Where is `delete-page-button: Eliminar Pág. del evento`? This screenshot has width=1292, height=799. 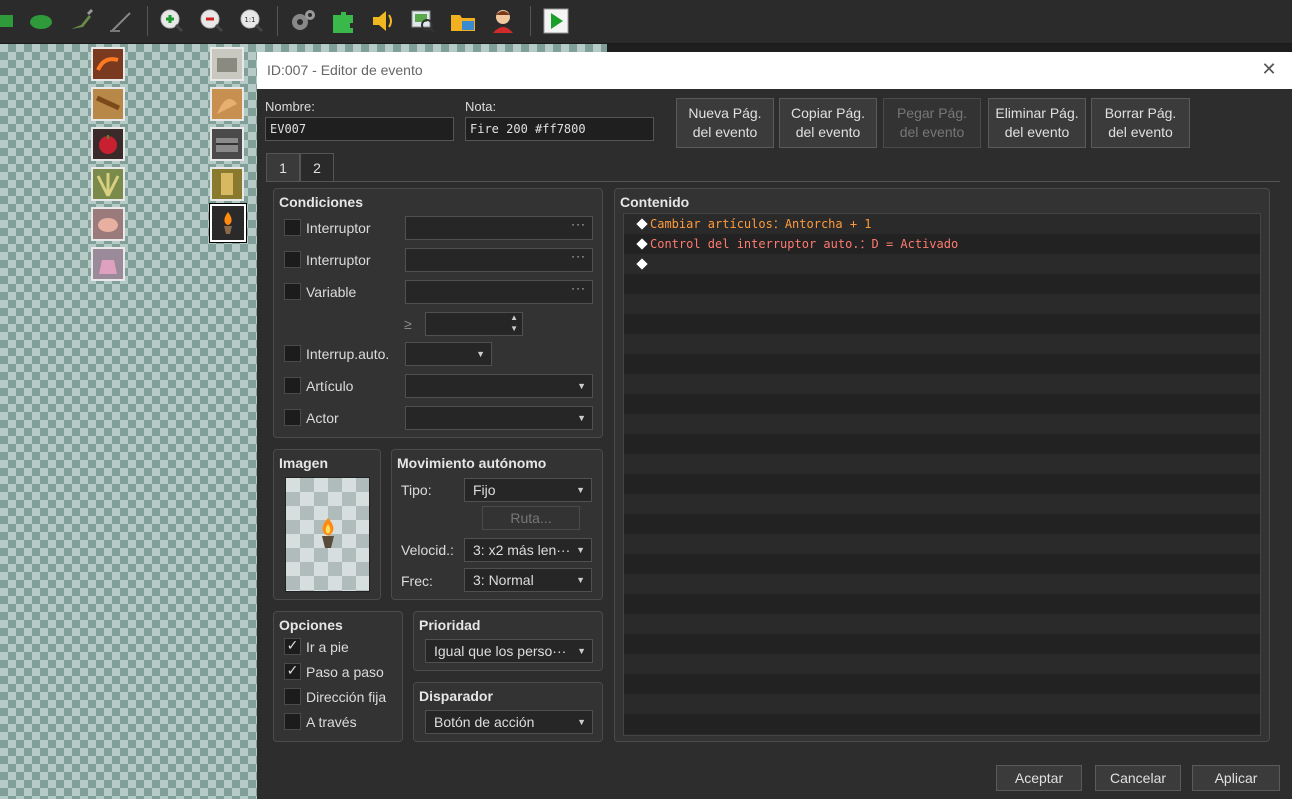 delete-page-button: Eliminar Pág. del evento is located at coordinates (1037, 123).